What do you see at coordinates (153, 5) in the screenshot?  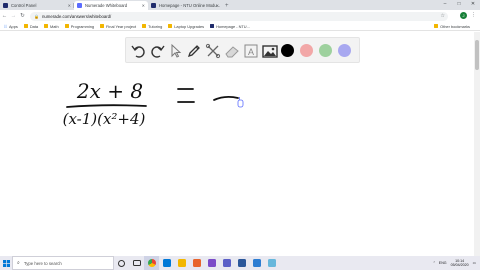 I see `ntu-favicon-icon` at bounding box center [153, 5].